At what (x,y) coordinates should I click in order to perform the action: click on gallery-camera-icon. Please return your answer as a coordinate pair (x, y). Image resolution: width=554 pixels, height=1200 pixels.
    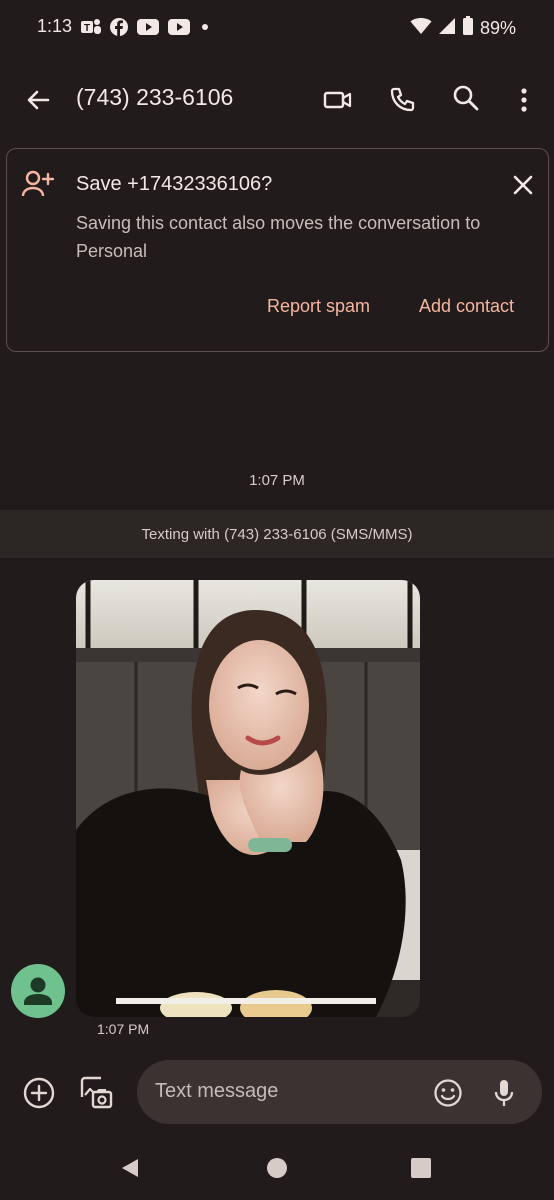
    Looking at the image, I should click on (96, 1092).